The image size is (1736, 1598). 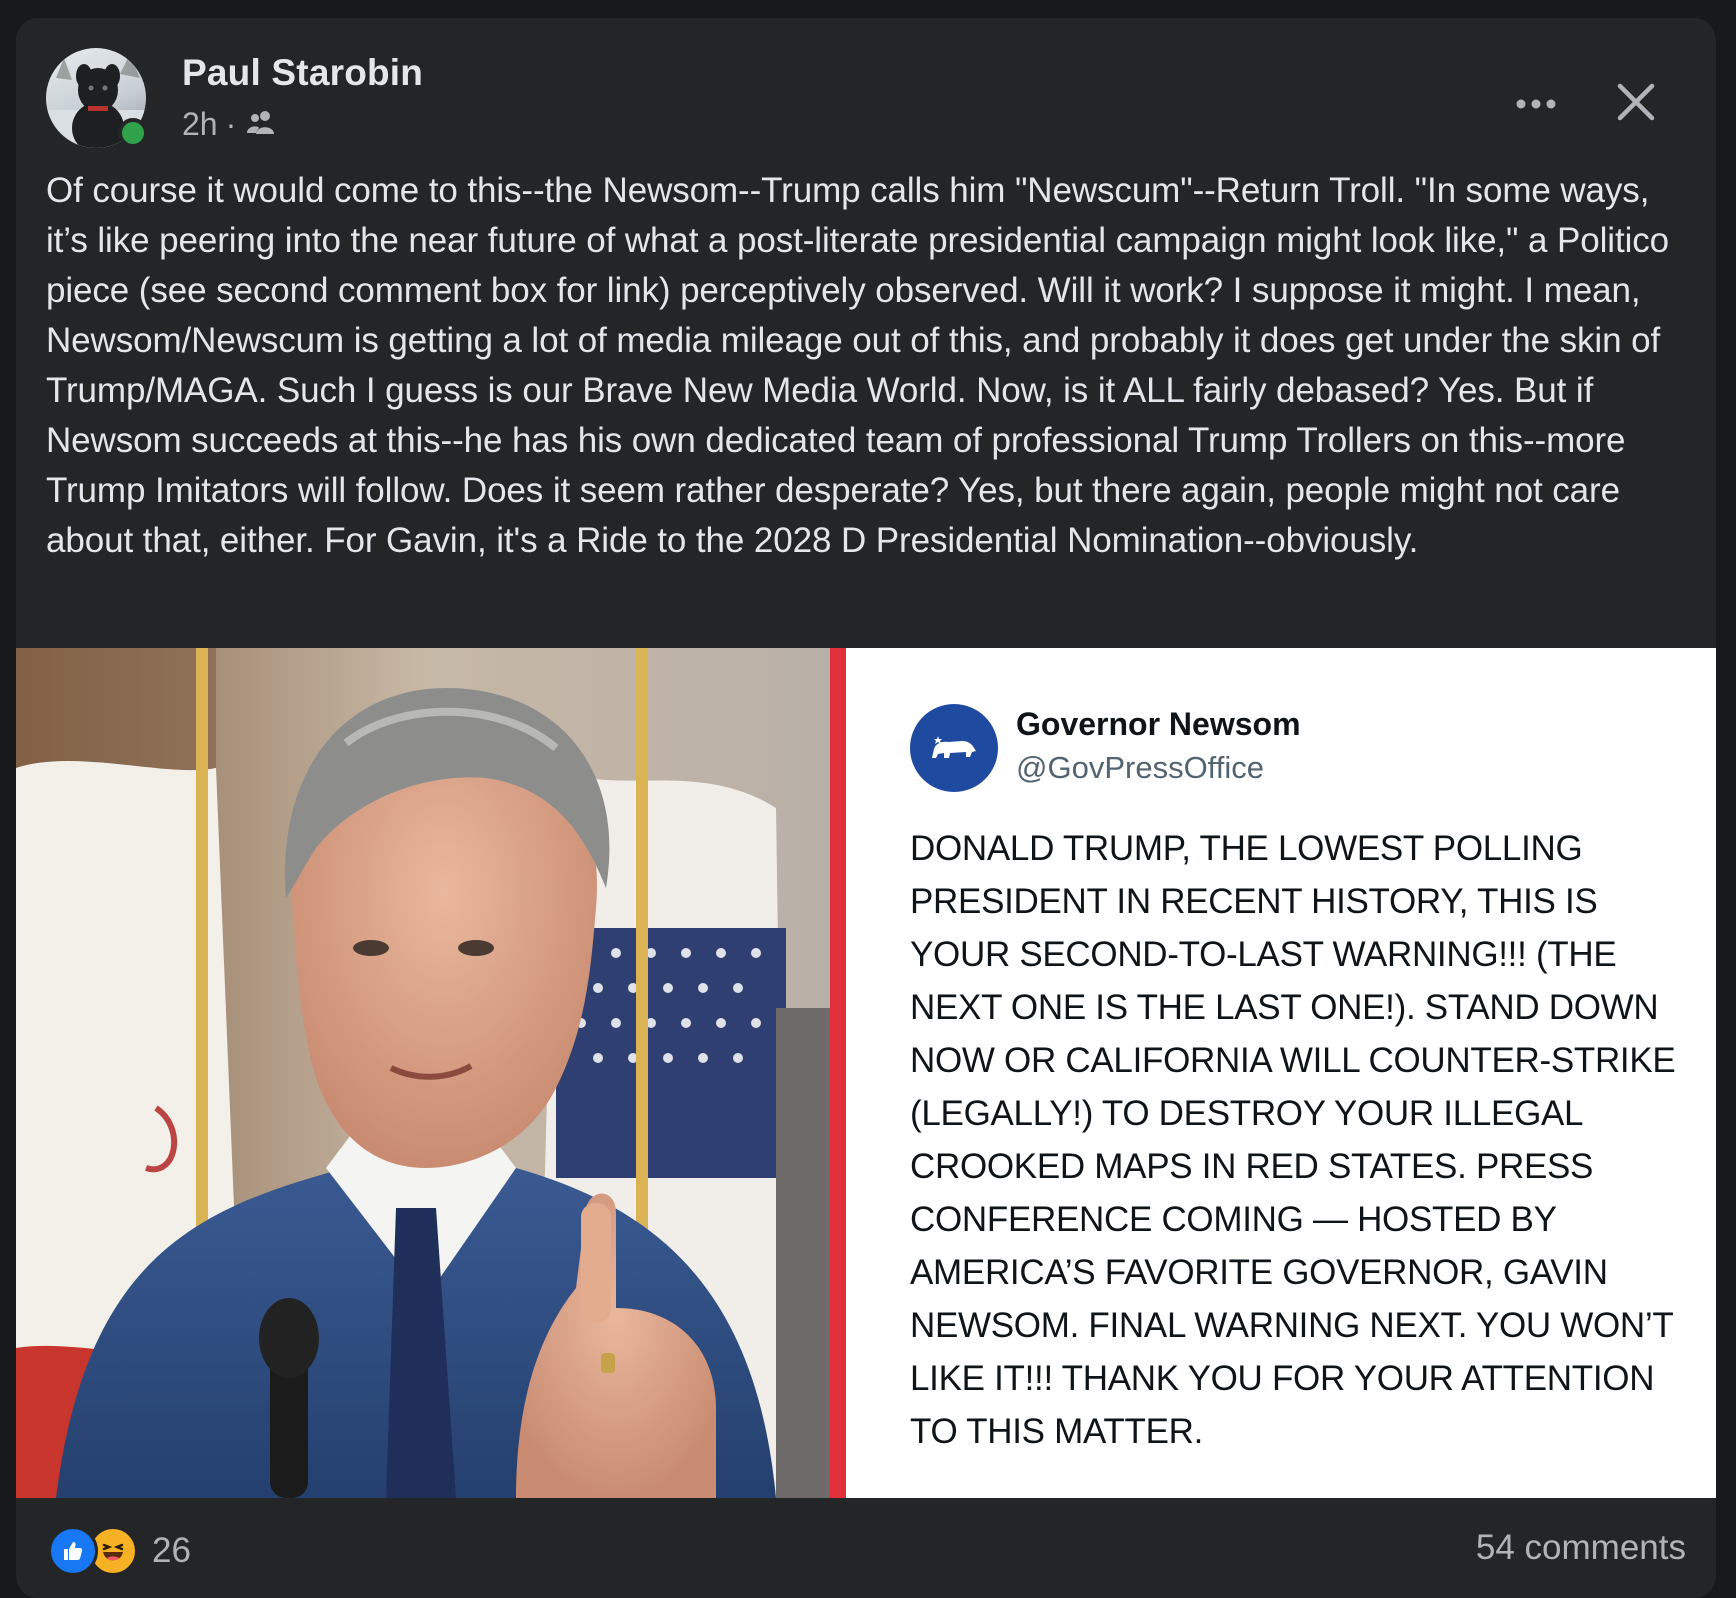 What do you see at coordinates (171, 1550) in the screenshot?
I see `reaction-count: 26` at bounding box center [171, 1550].